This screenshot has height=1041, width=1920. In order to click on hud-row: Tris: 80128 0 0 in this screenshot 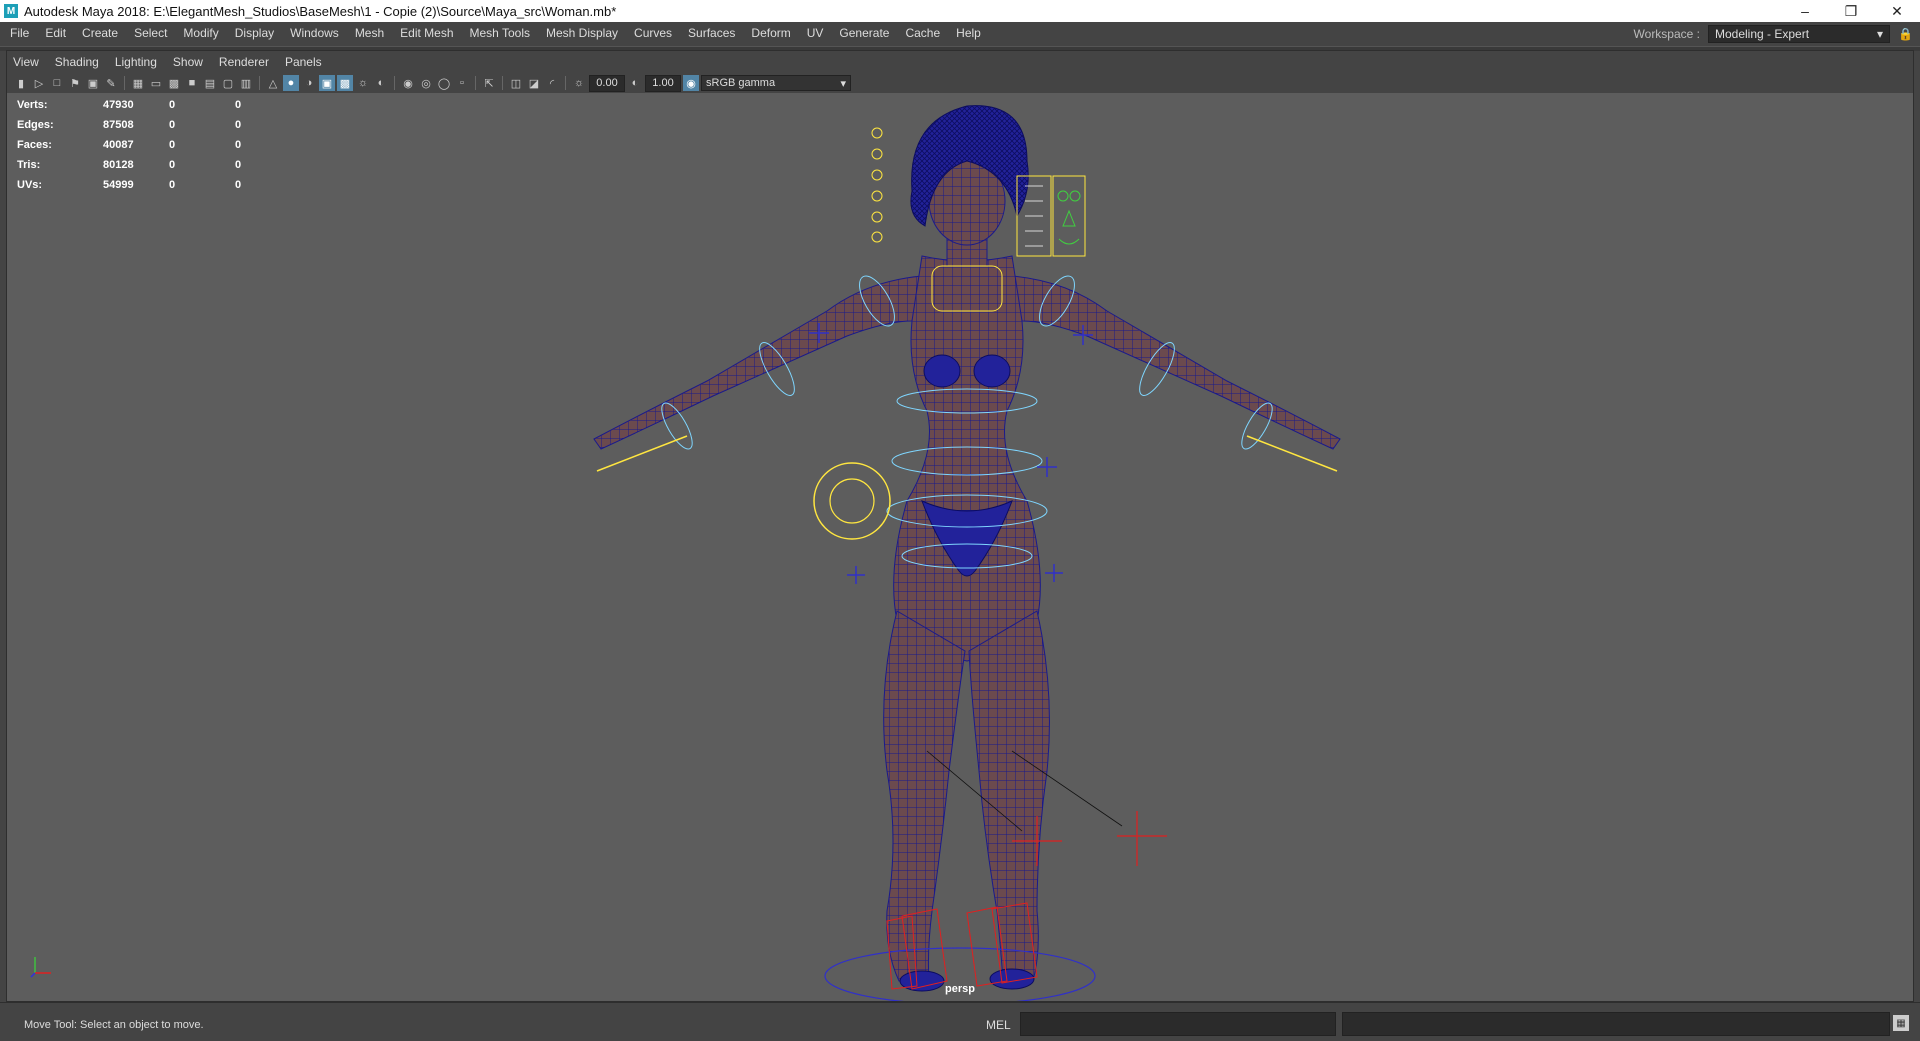, I will do `click(136, 165)`.